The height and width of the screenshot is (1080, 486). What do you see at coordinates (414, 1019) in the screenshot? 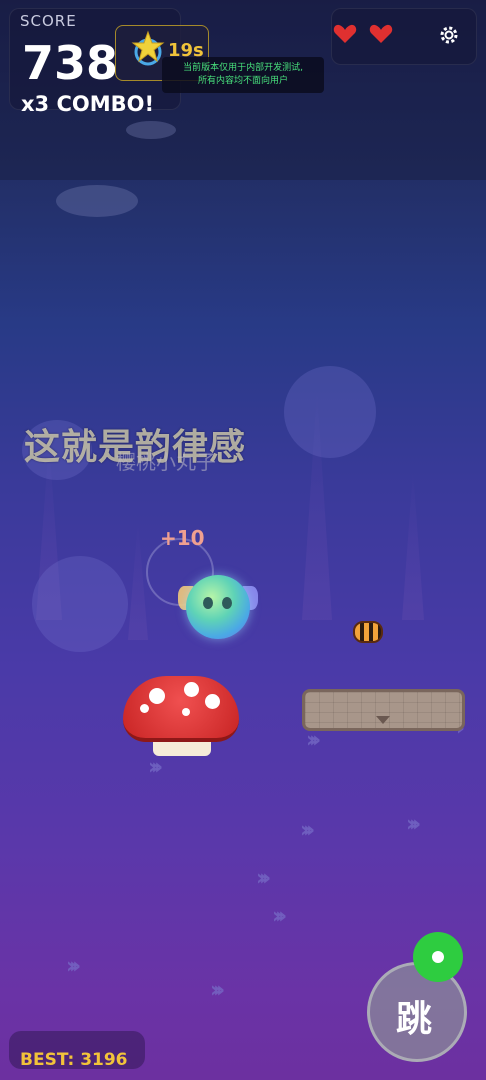
I see `jump-button-label: 跳` at bounding box center [414, 1019].